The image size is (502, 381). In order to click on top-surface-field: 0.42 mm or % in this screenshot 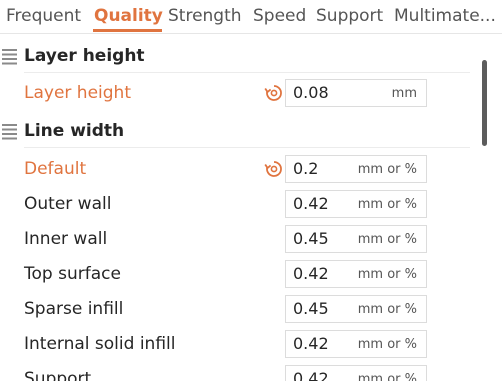, I will do `click(356, 274)`.